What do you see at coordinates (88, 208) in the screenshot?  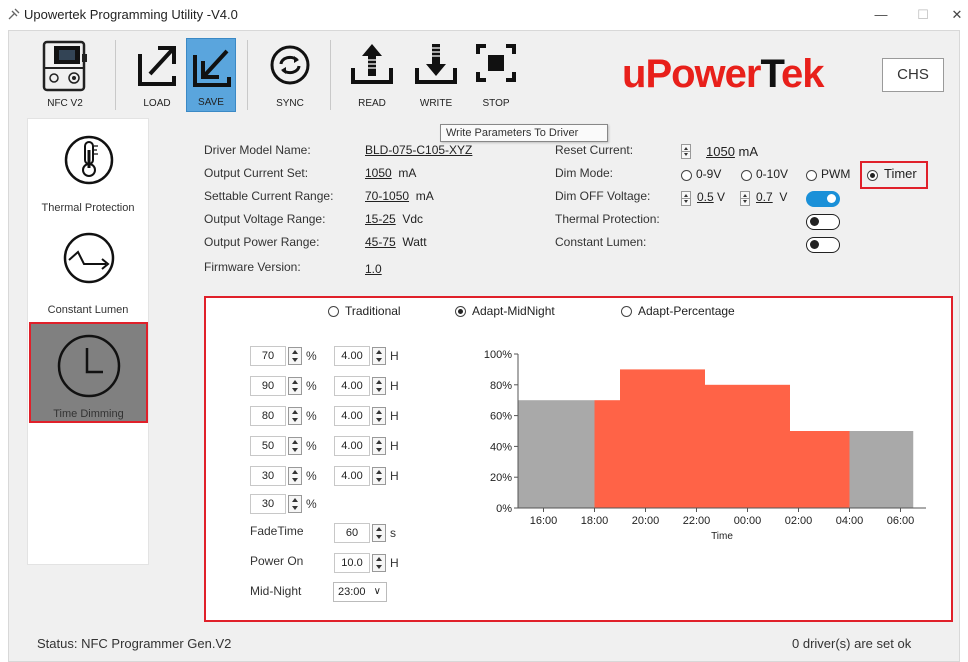 I see `nav-label: Thermal Protection` at bounding box center [88, 208].